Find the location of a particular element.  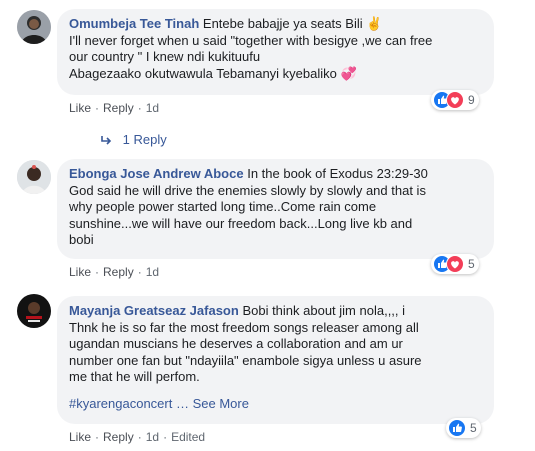

reply-arrow-icon is located at coordinates (109, 139).